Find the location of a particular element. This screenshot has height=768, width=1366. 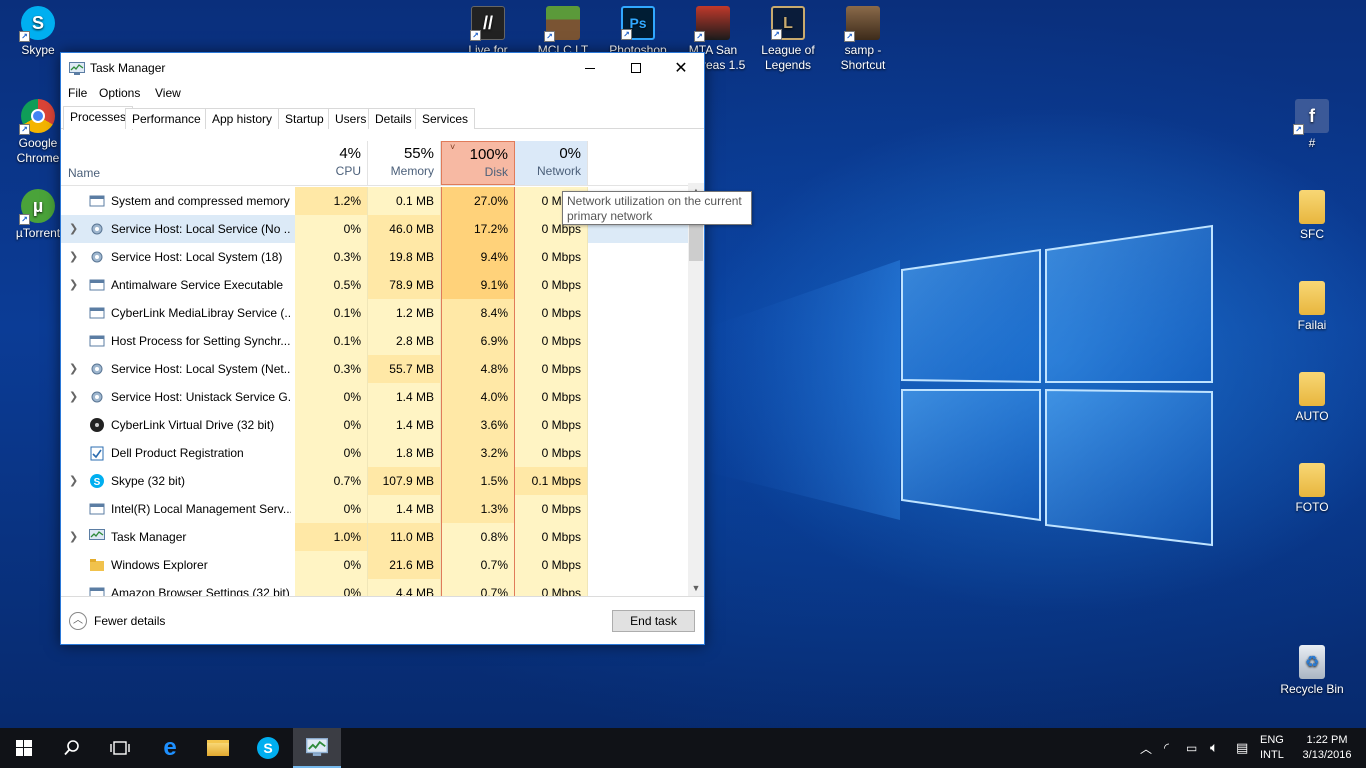

disk-cell: 0.7% is located at coordinates (478, 565).